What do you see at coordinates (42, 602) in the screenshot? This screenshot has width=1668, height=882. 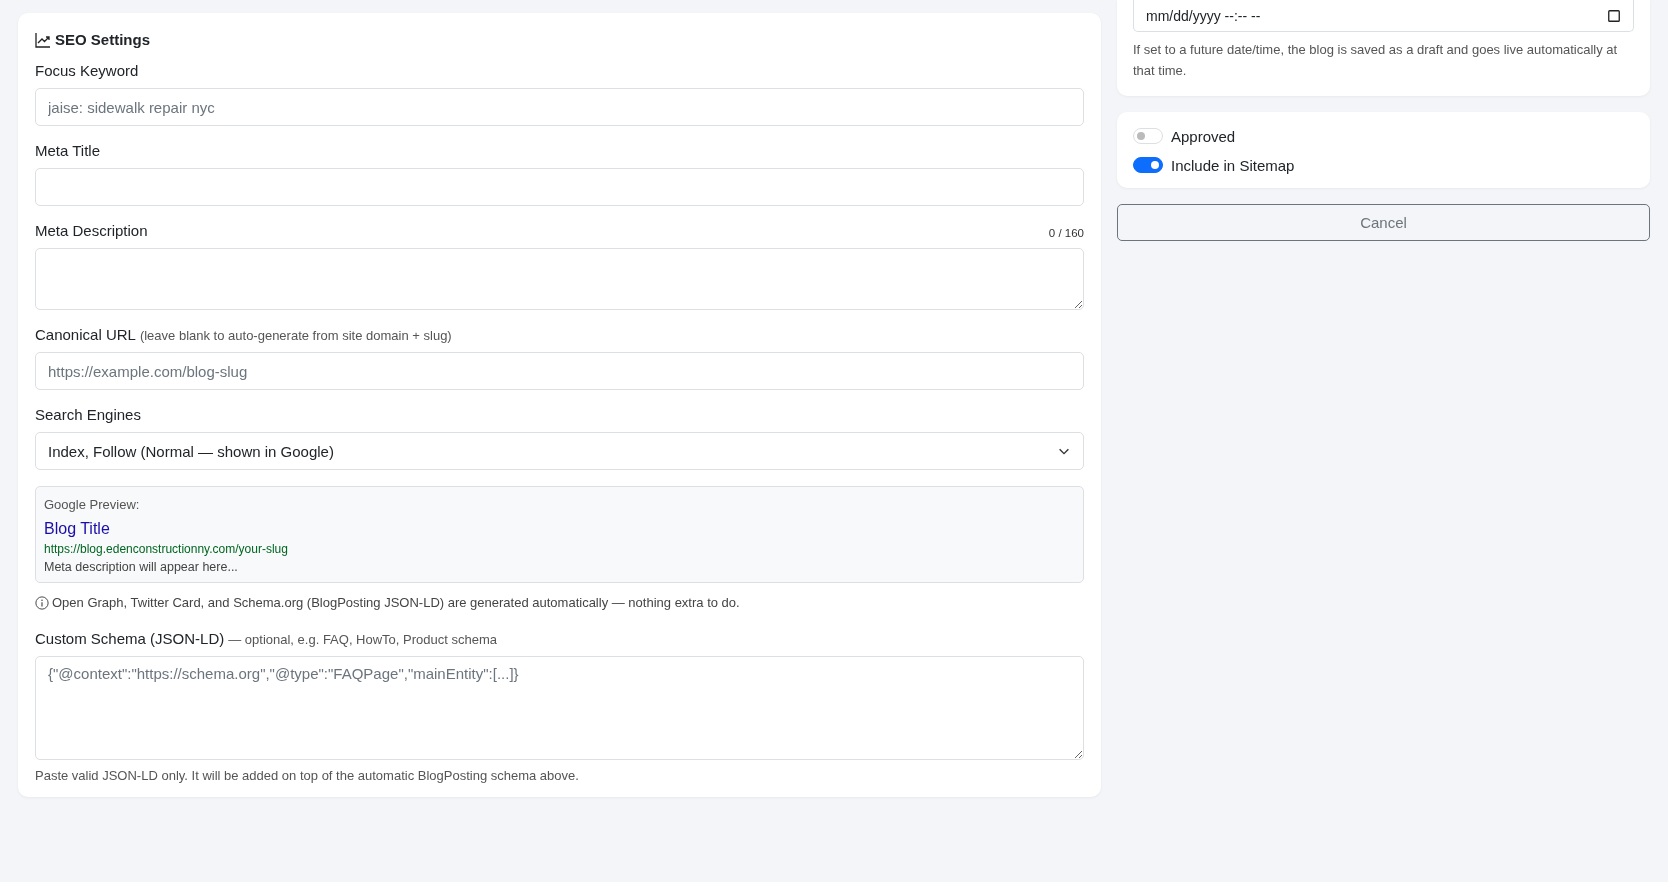 I see `info-icon` at bounding box center [42, 602].